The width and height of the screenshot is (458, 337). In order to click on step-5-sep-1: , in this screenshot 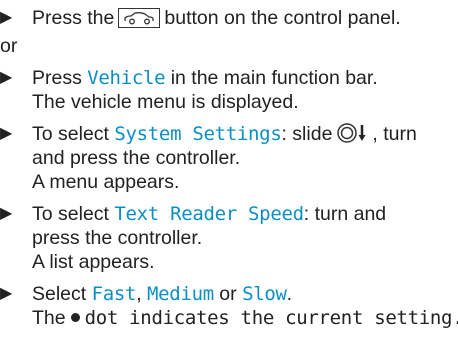, I will do `click(139, 294)`.